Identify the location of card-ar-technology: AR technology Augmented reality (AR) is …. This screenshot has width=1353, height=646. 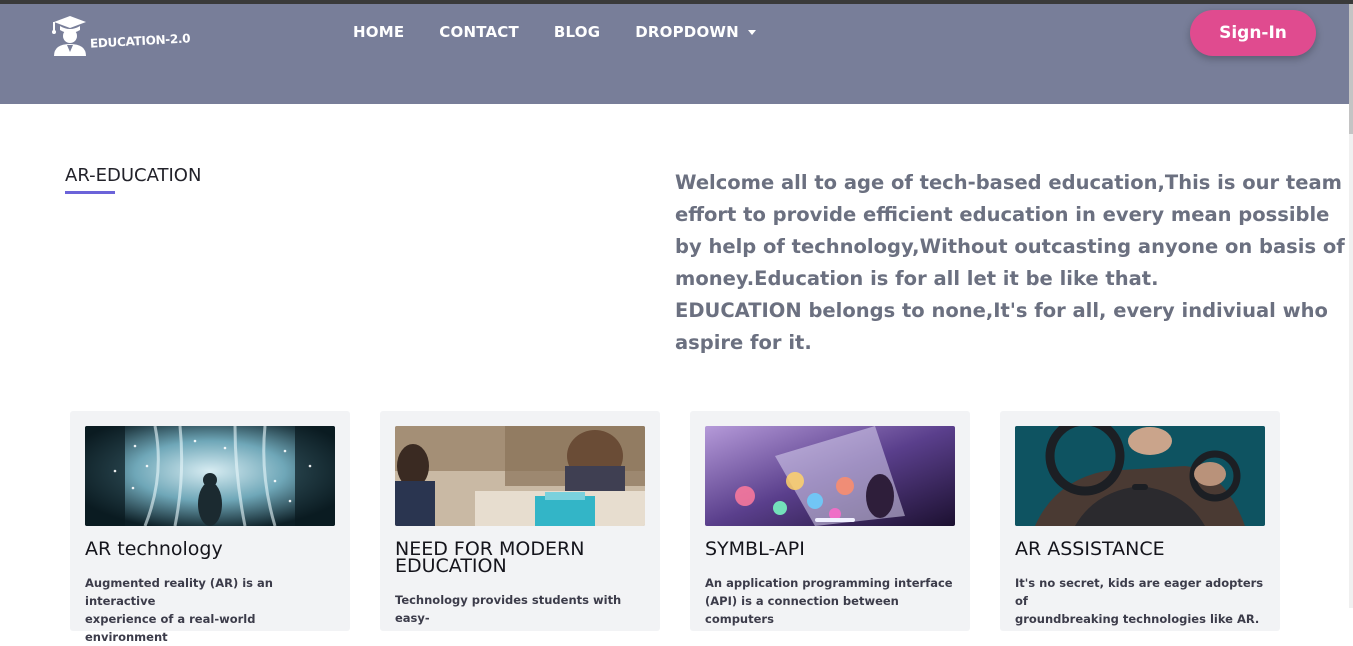
(210, 527).